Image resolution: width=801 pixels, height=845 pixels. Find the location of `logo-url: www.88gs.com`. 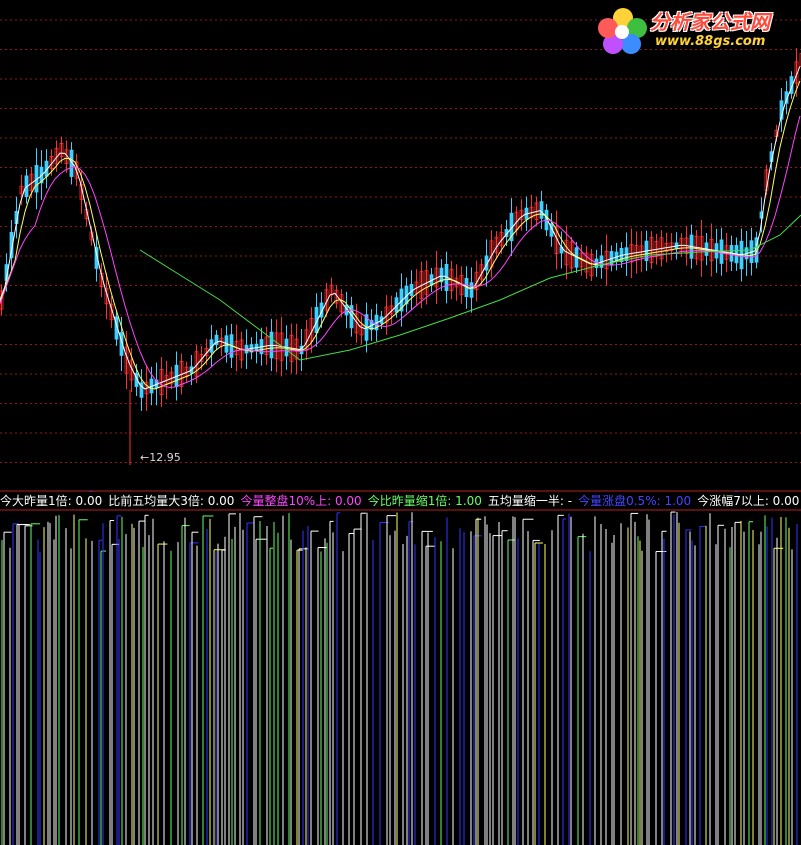

logo-url: www.88gs.com is located at coordinates (710, 41).